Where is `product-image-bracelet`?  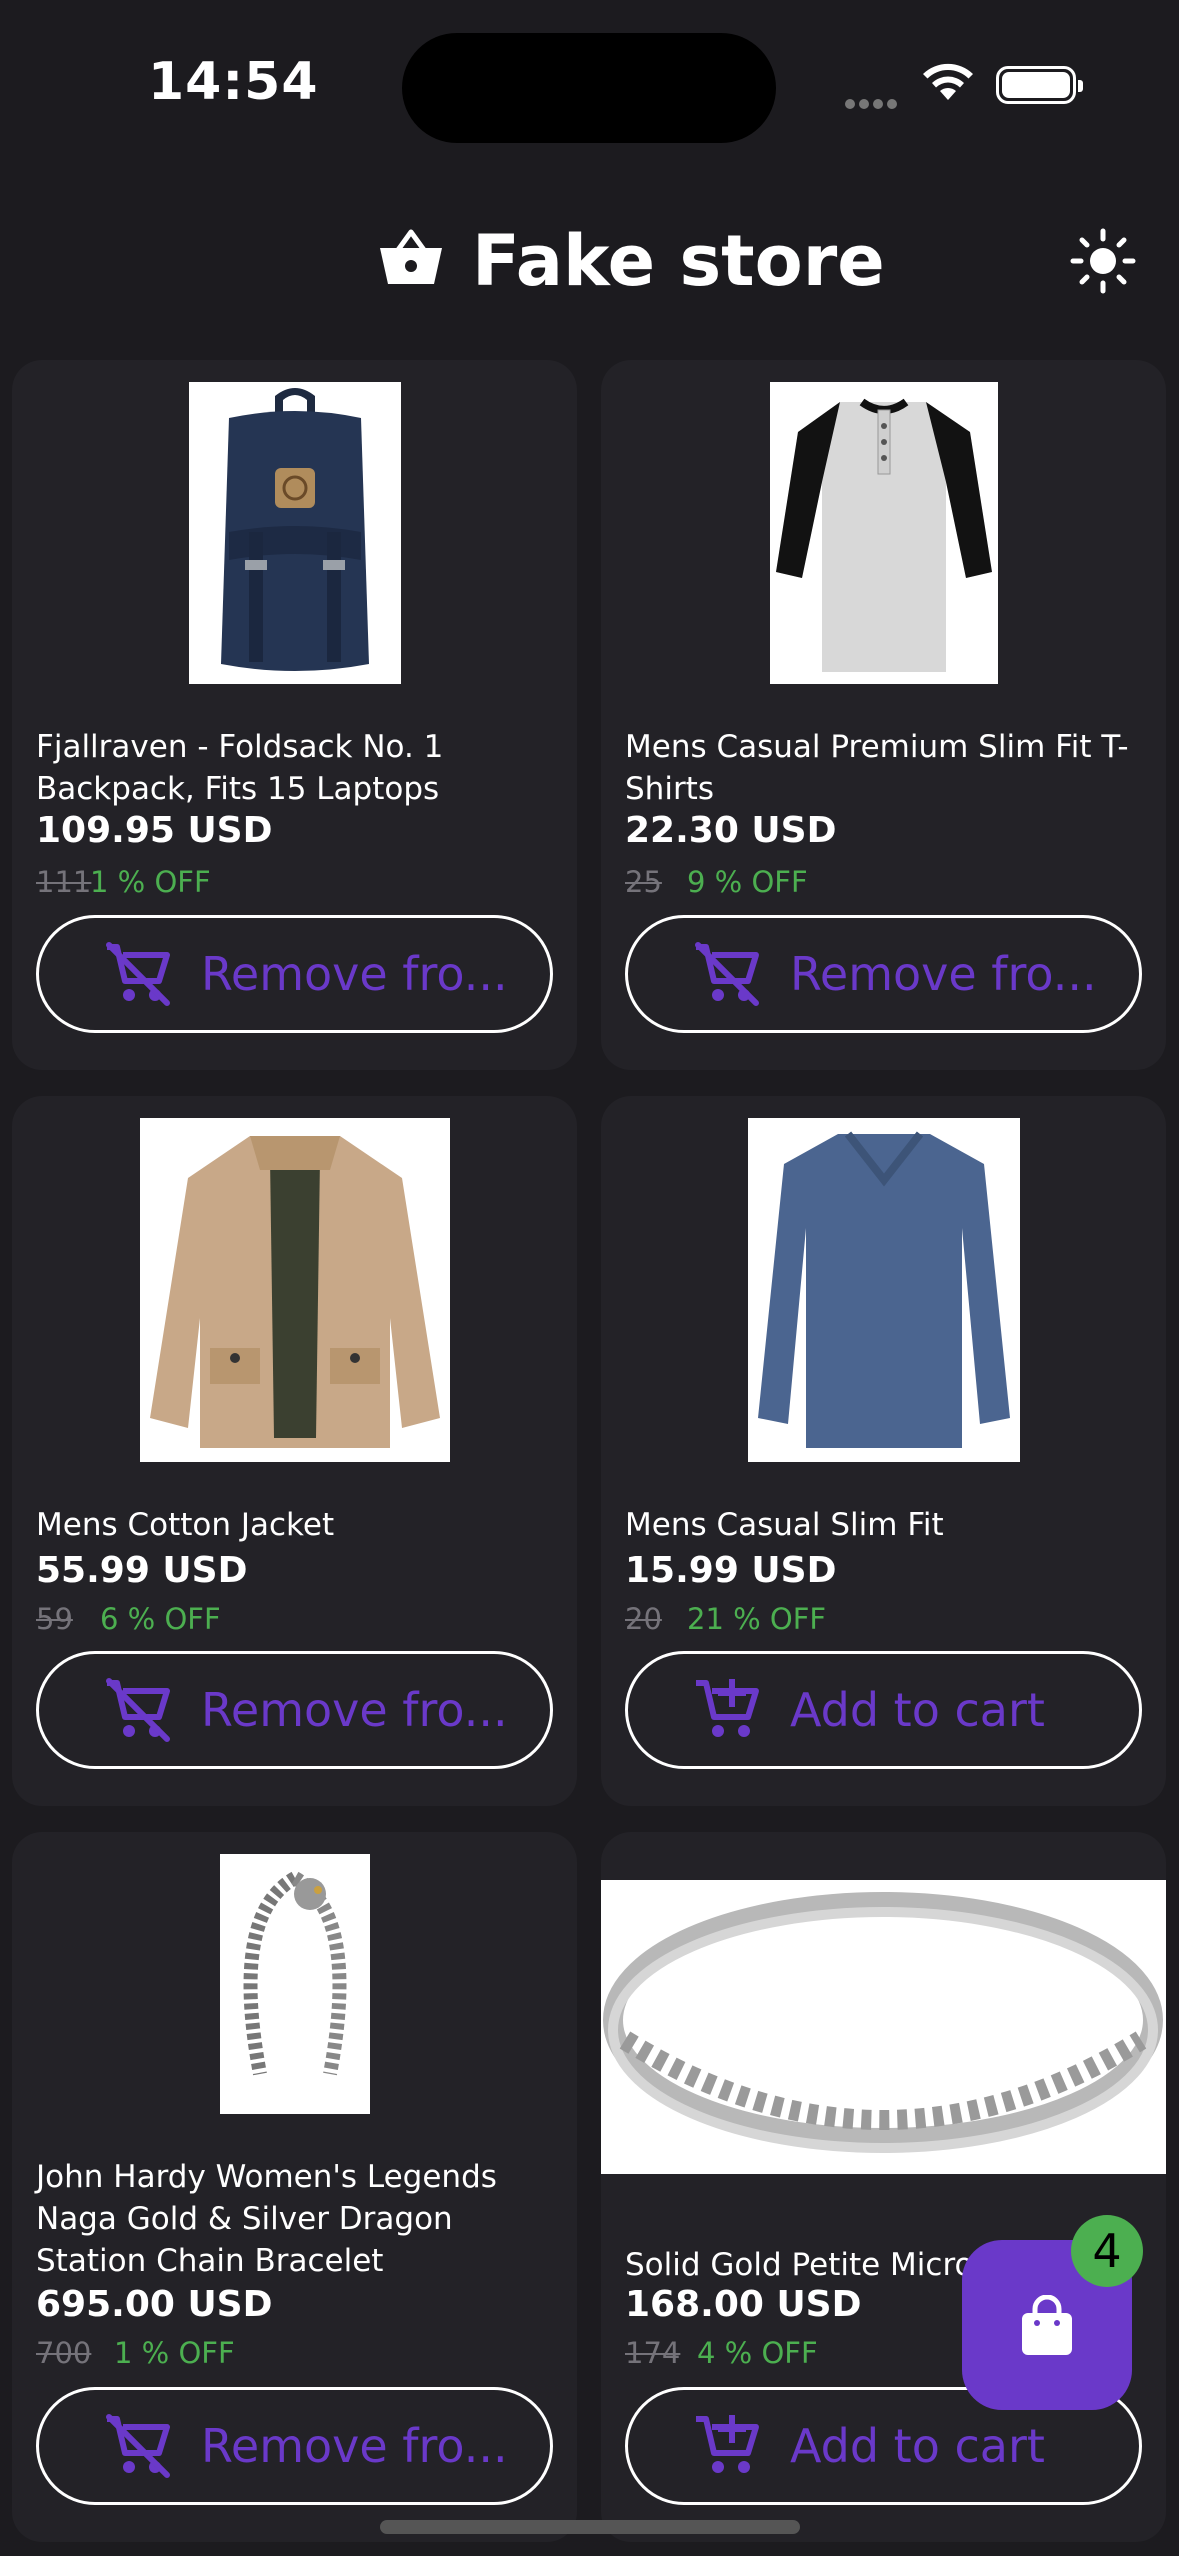 product-image-bracelet is located at coordinates (295, 1986).